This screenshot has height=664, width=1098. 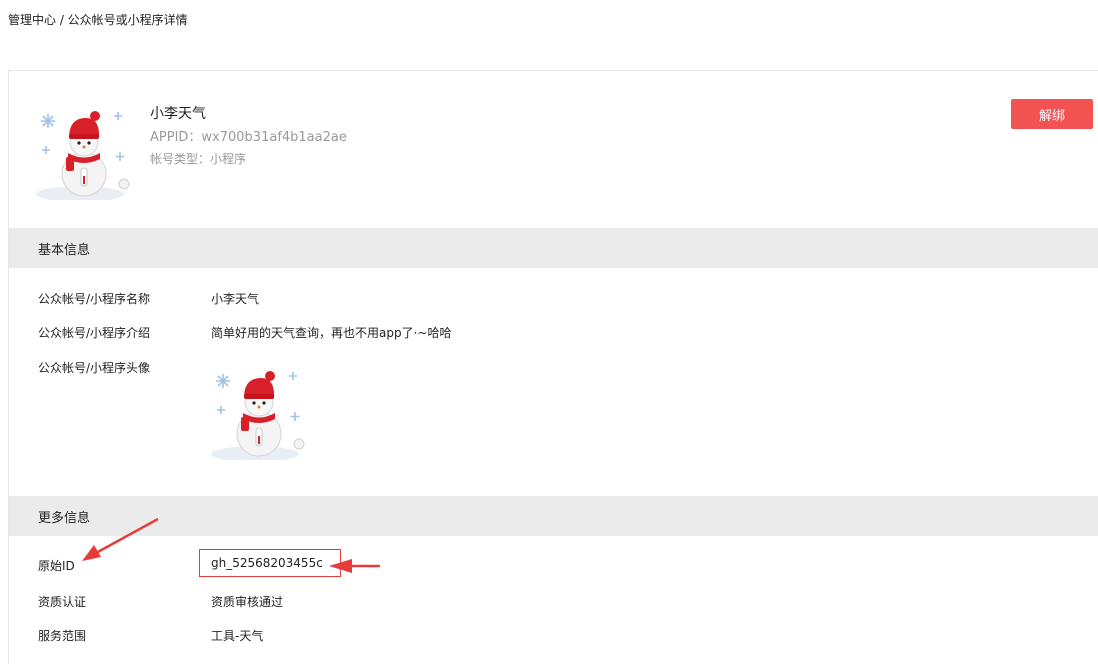 What do you see at coordinates (553, 516) in the screenshot?
I see `more-info-header: 更多信息` at bounding box center [553, 516].